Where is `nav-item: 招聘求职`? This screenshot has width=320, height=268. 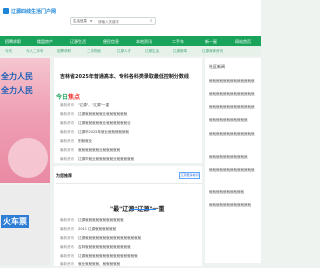 nav-item: 招聘求职 is located at coordinates (13, 42).